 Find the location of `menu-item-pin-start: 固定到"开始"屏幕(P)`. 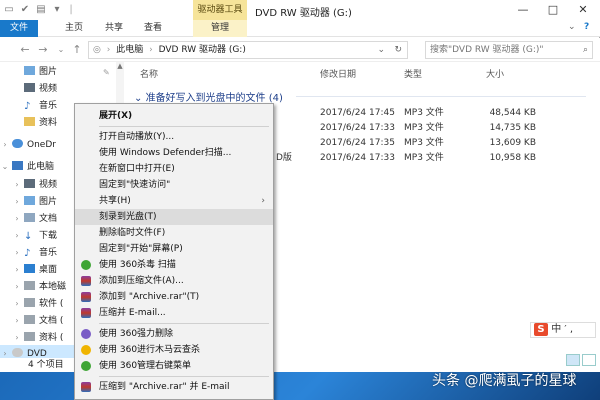

menu-item-pin-start: 固定到"开始"屏幕(P) is located at coordinates (174, 249).